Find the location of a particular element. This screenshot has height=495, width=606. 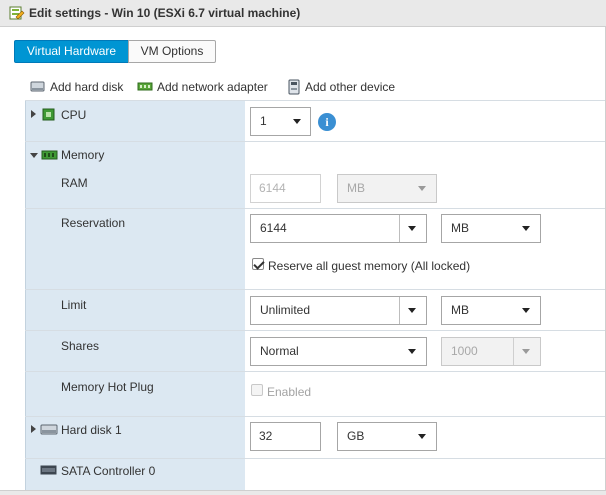

sata-controller-icon is located at coordinates (48, 470).